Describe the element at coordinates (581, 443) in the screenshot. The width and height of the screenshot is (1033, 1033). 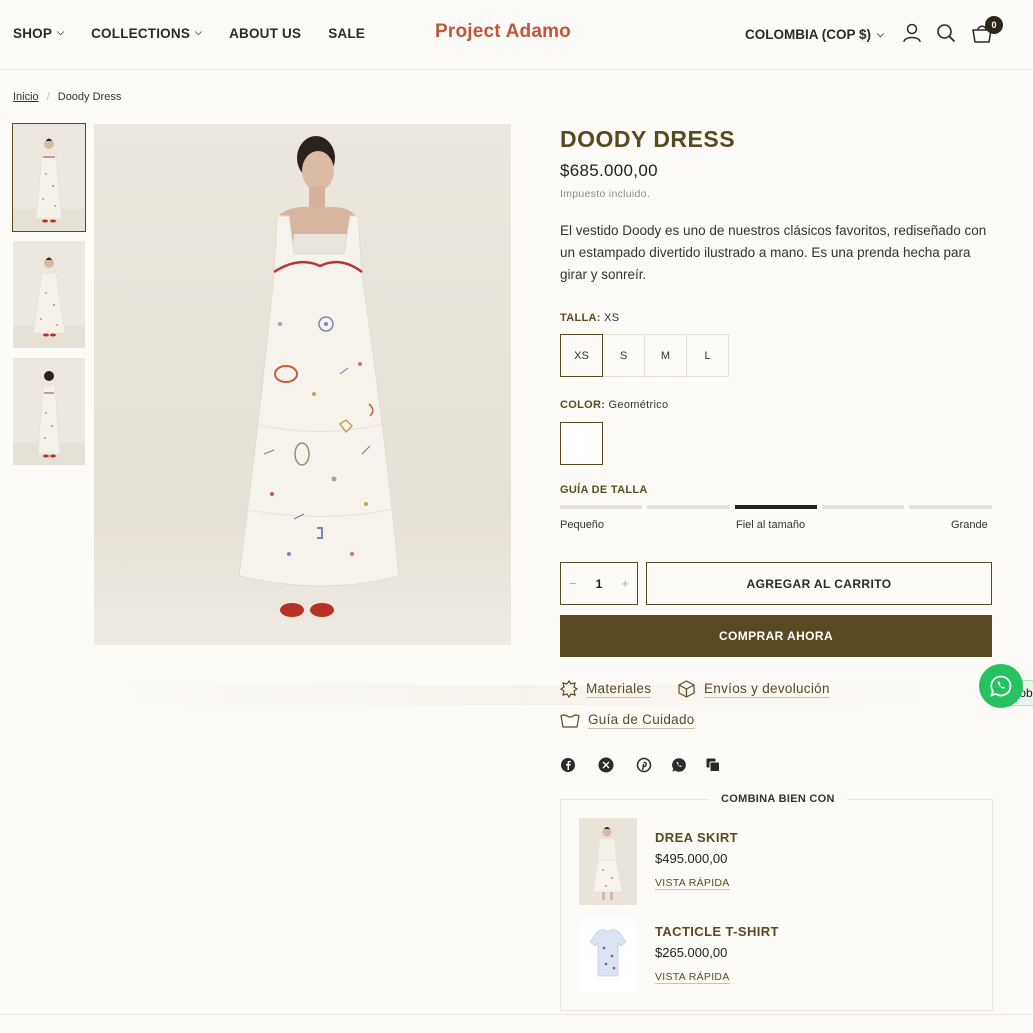
I see `color-swatch-geometrico` at that location.